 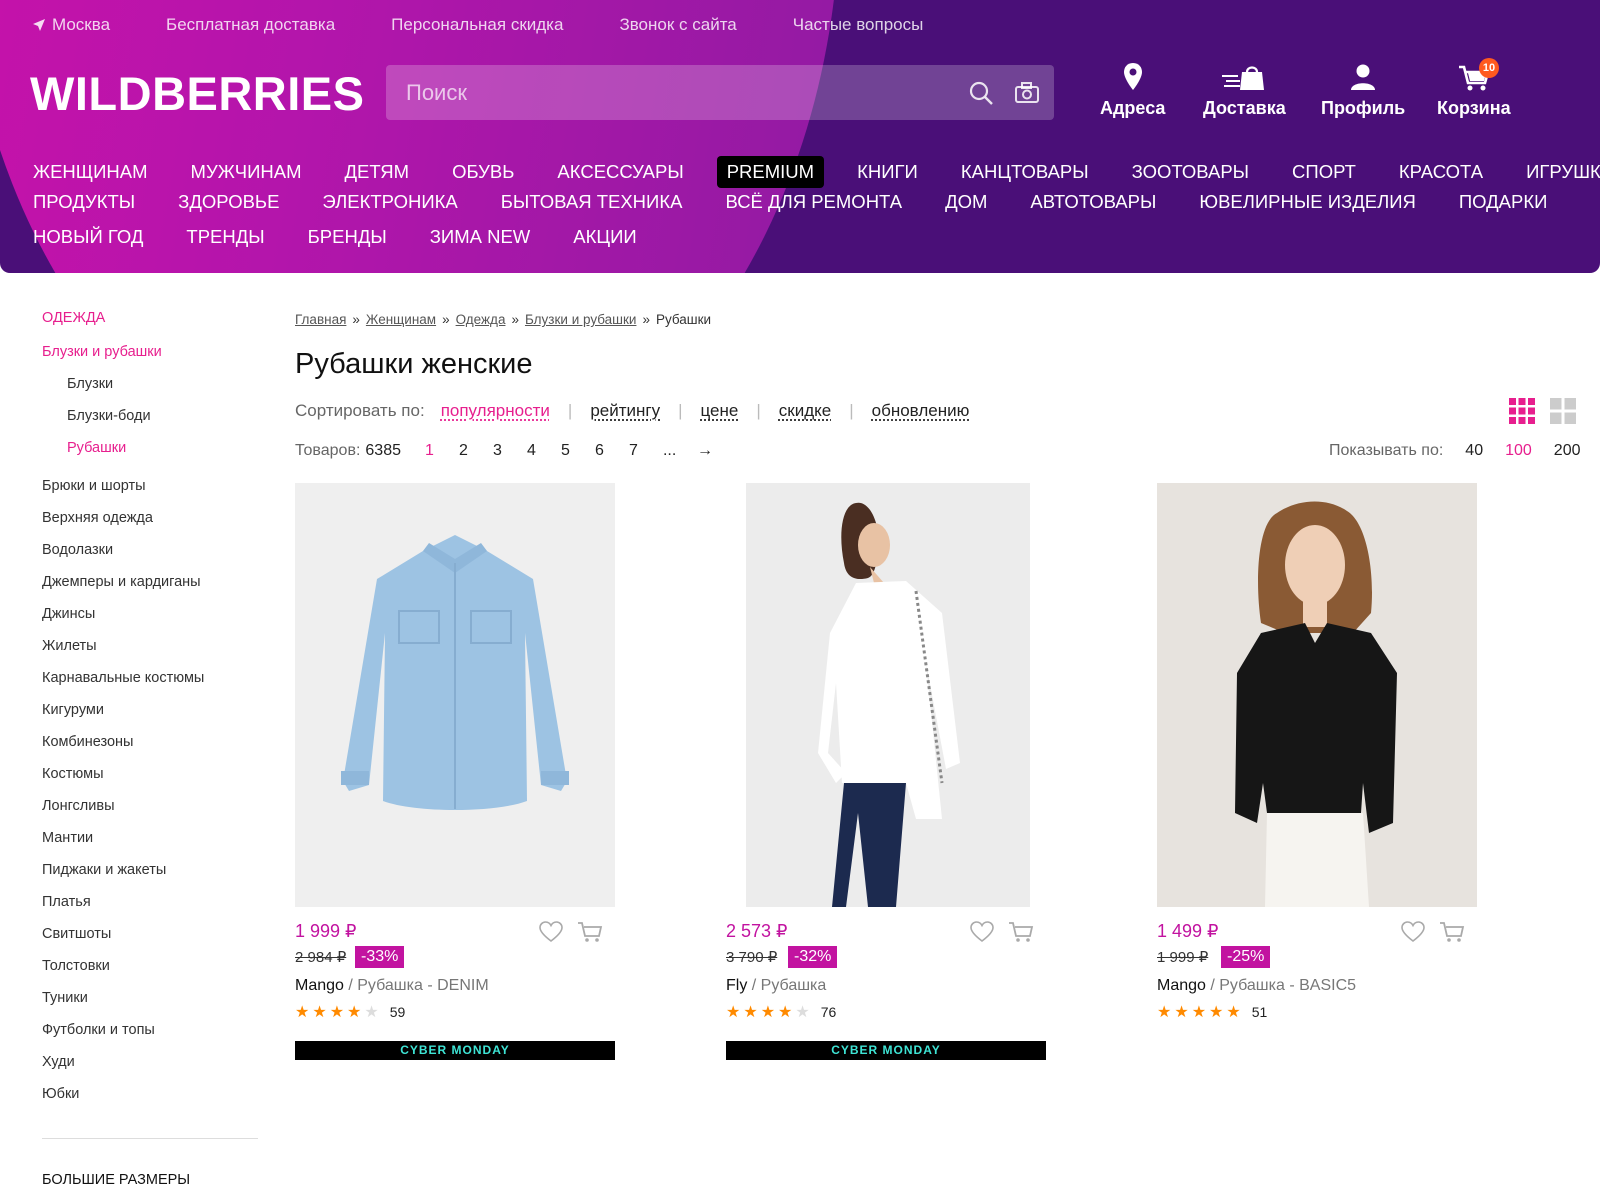 What do you see at coordinates (65, 998) in the screenshot?
I see `sidebar-item: Туники` at bounding box center [65, 998].